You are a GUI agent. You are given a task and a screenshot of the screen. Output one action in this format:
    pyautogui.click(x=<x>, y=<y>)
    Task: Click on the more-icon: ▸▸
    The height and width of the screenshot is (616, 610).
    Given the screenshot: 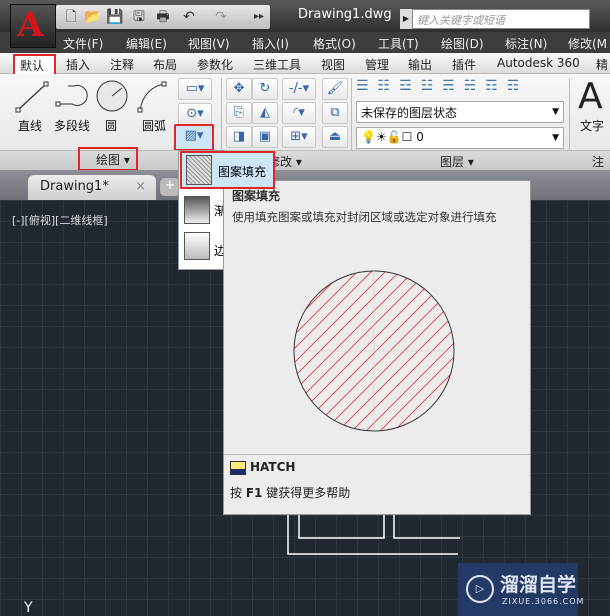 What is the action you would take?
    pyautogui.click(x=259, y=17)
    